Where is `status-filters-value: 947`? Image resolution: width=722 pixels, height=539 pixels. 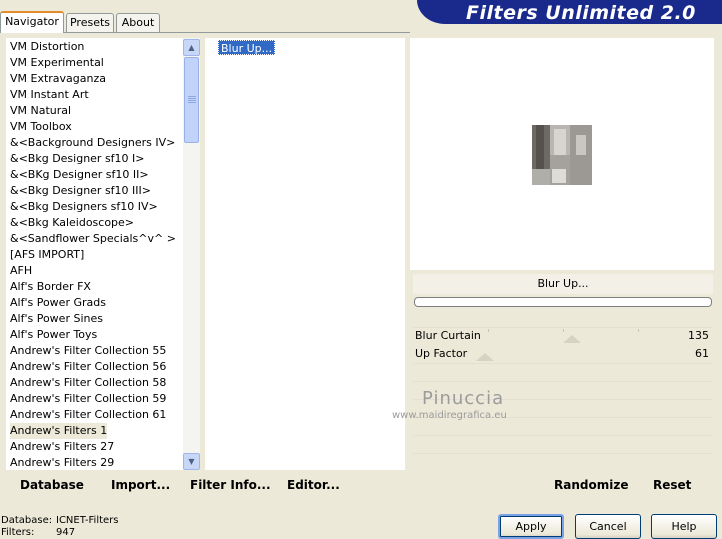 status-filters-value: 947 is located at coordinates (66, 532).